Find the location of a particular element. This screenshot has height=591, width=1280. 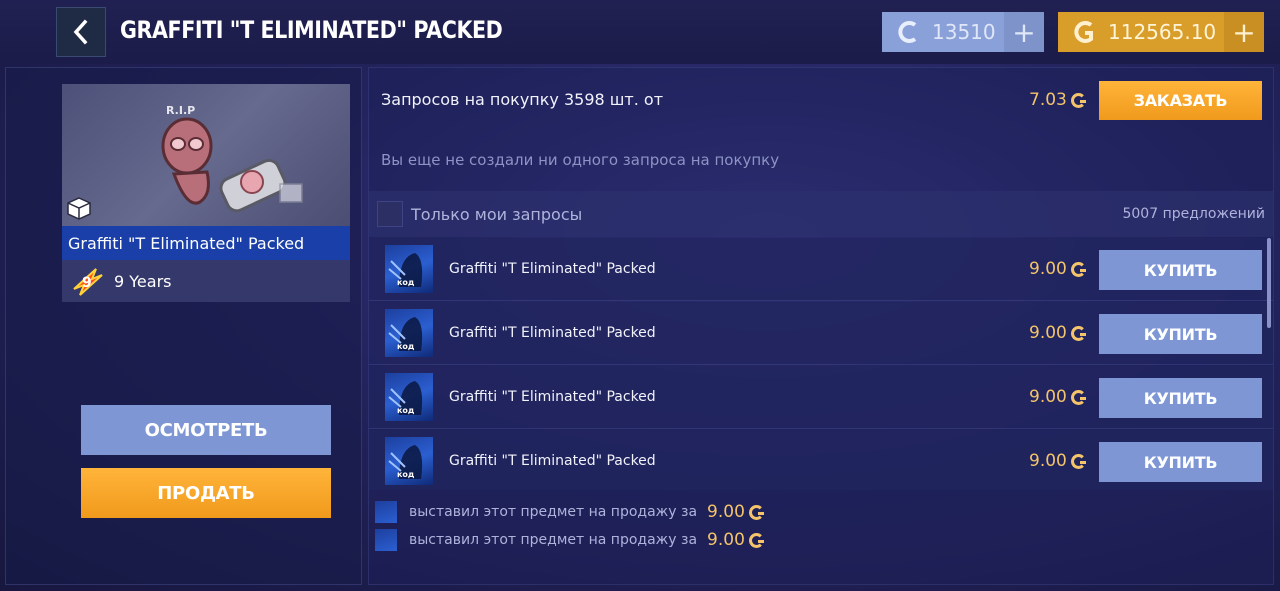

order-button: ЗАКАЗАТЬ is located at coordinates (1180, 100).